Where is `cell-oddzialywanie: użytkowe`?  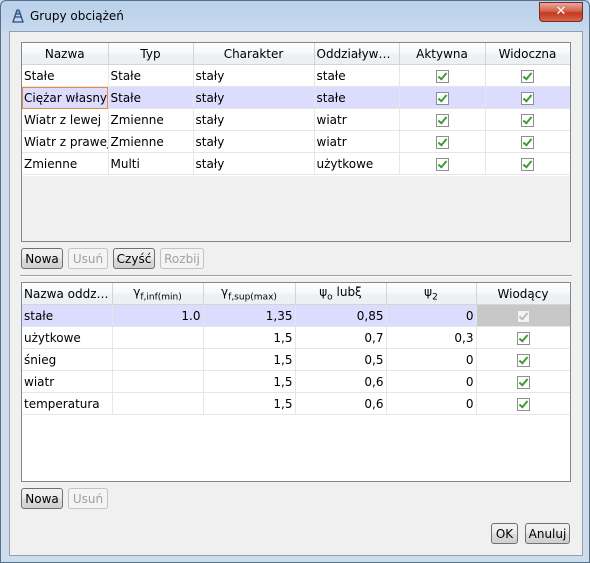 cell-oddzialywanie: użytkowe is located at coordinates (357, 163).